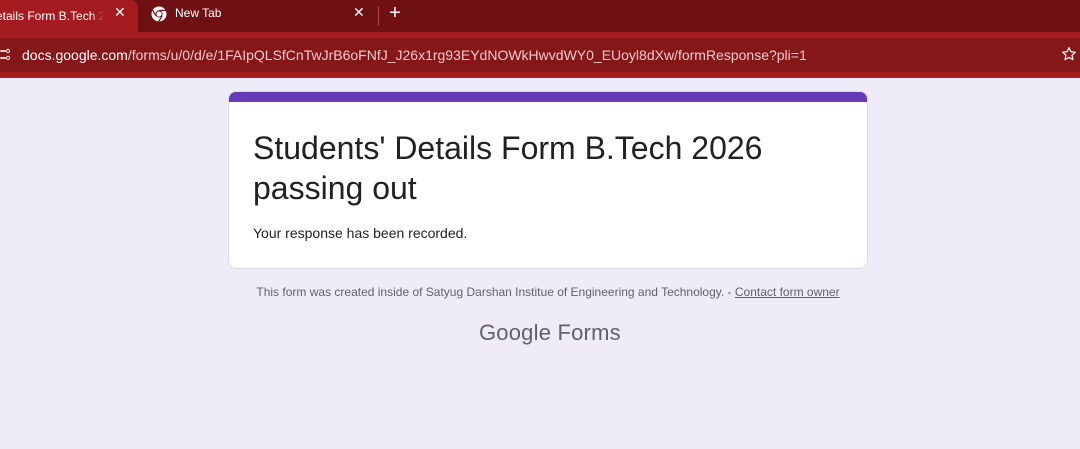 This screenshot has width=1080, height=449. I want to click on tab-form: etails Form B.Tech 20 ✕, so click(69, 16).